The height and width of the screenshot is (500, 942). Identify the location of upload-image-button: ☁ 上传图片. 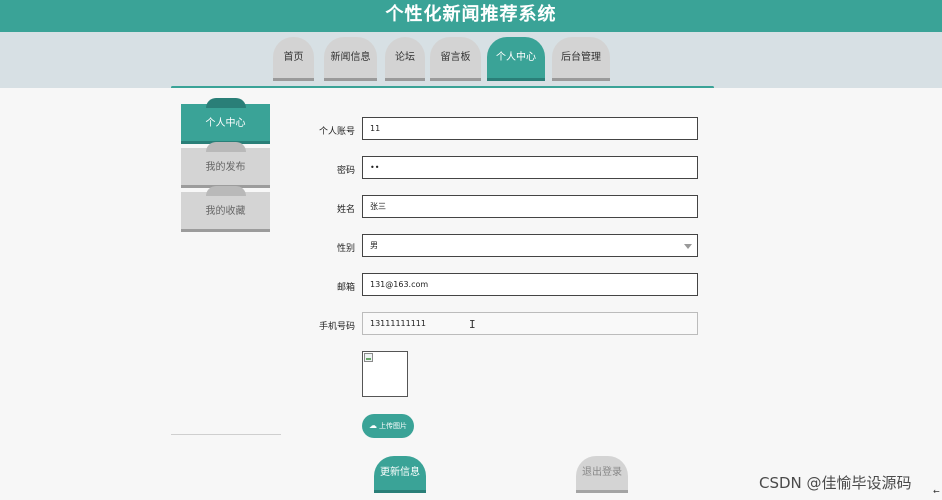
(388, 426).